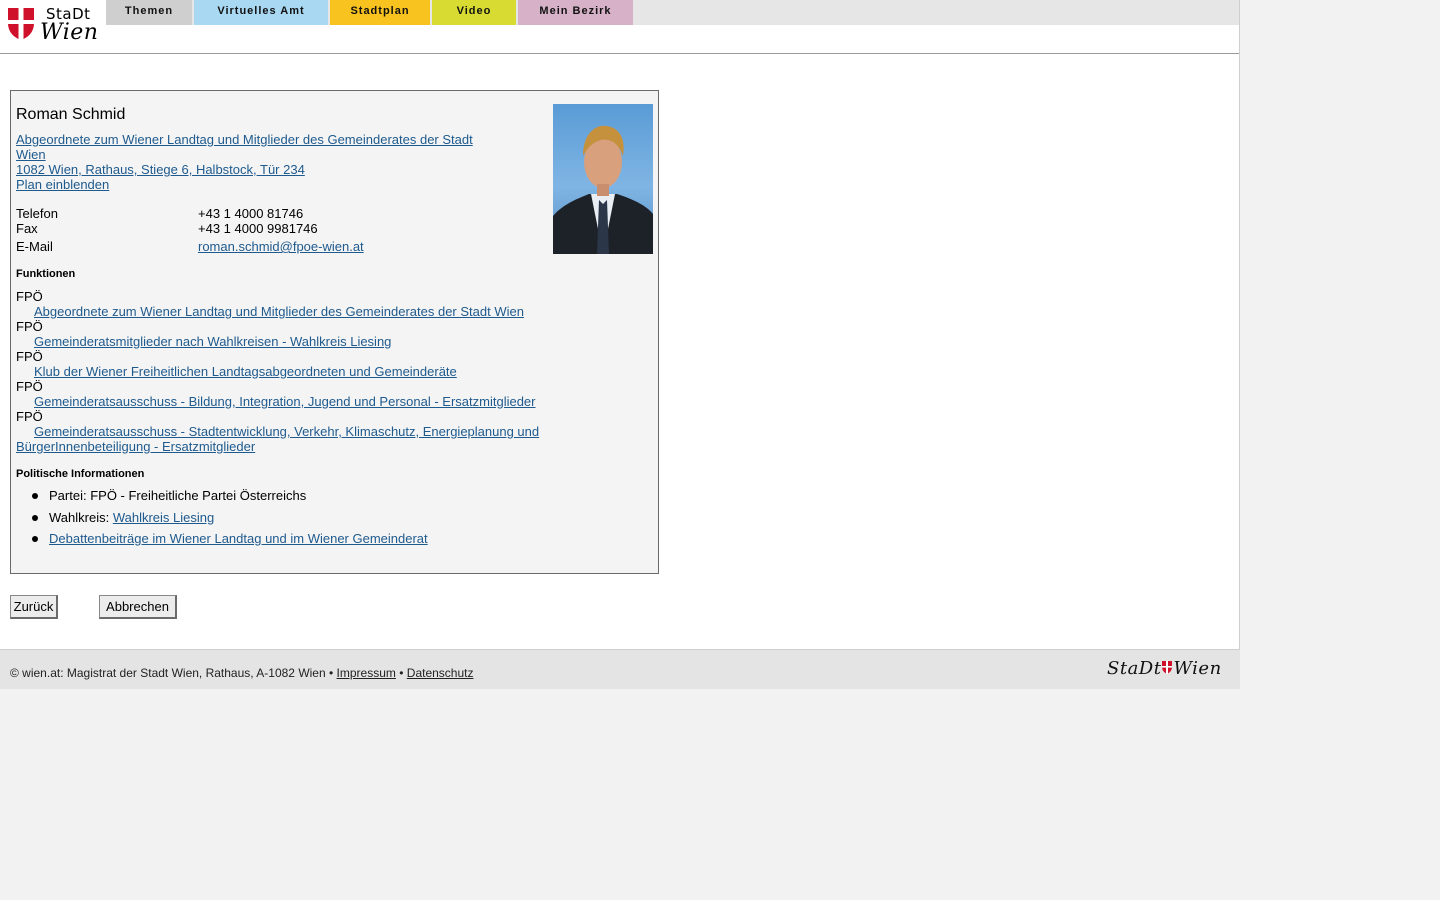  Describe the element at coordinates (79, 517) in the screenshot. I see `district-label: Wahlkreis:` at that location.